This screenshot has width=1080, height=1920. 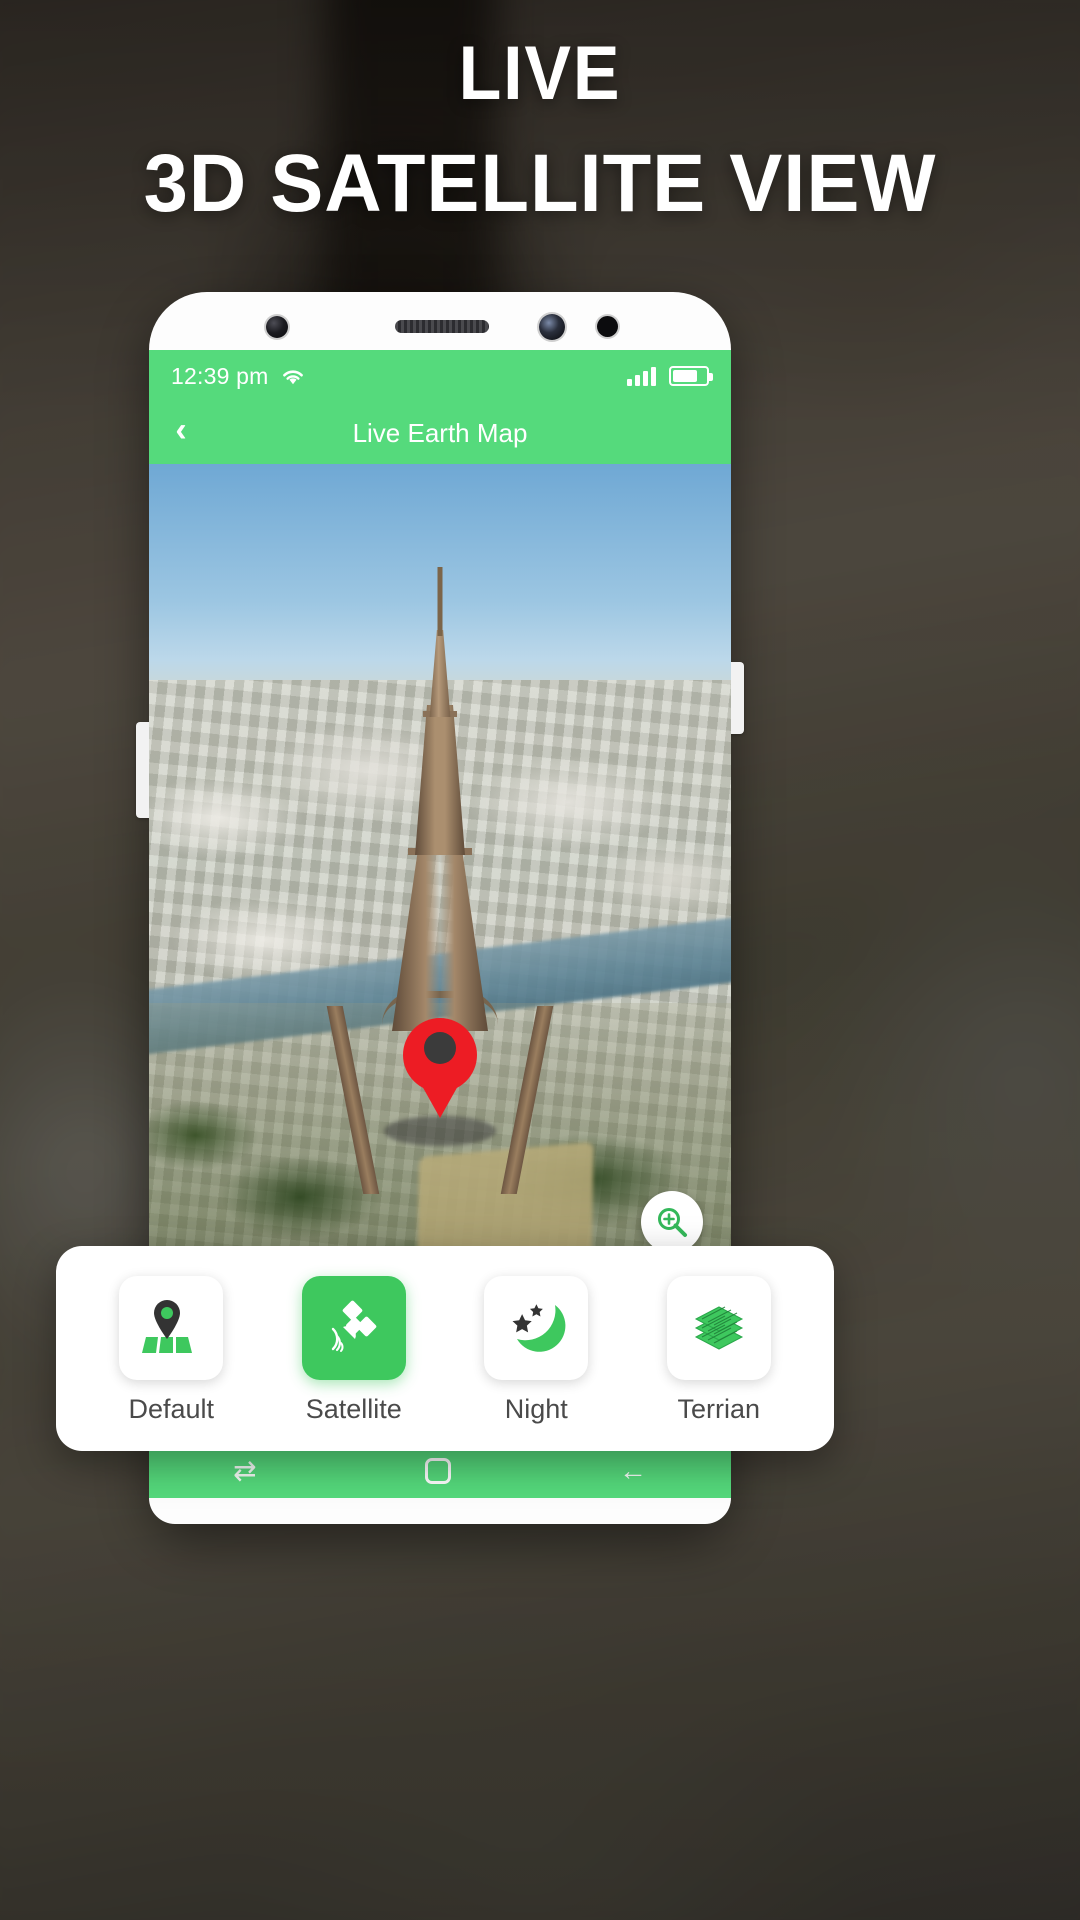 I want to click on page-title: Live Earth Map, so click(x=440, y=432).